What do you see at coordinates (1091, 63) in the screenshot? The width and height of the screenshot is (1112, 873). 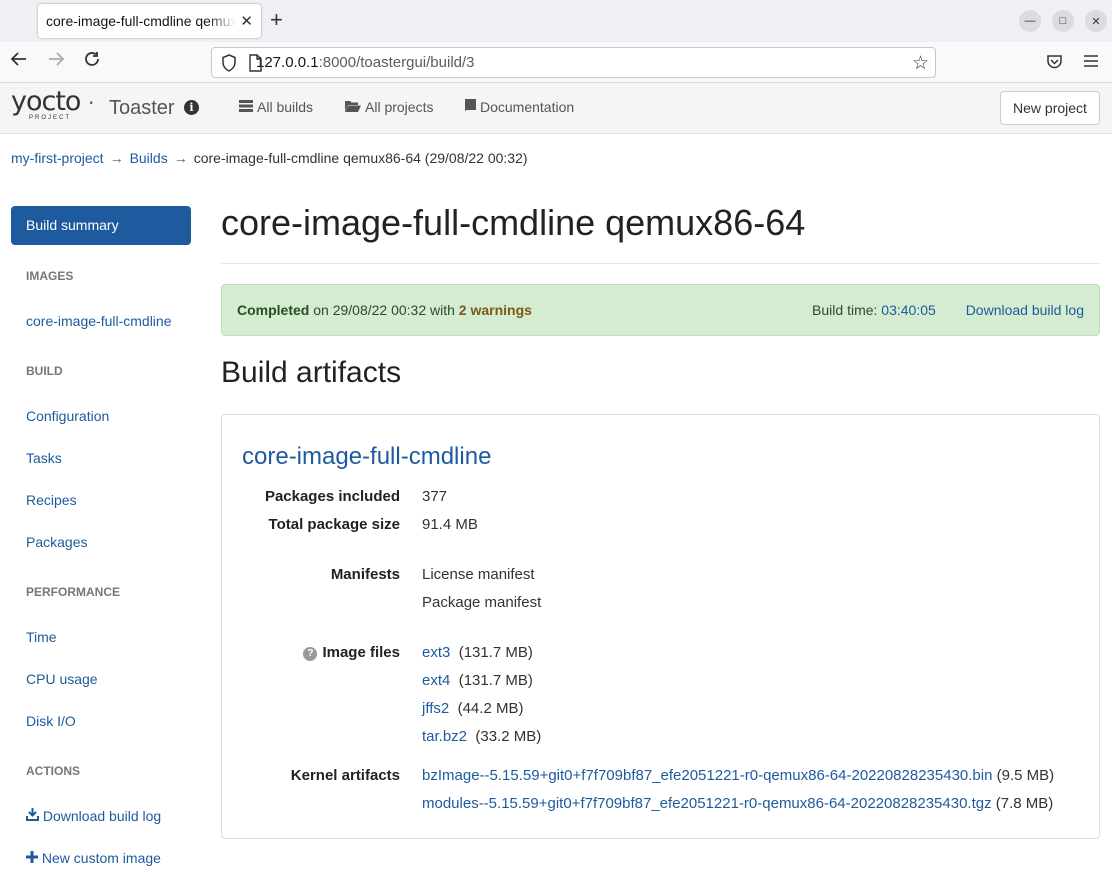 I see `menu-icon` at bounding box center [1091, 63].